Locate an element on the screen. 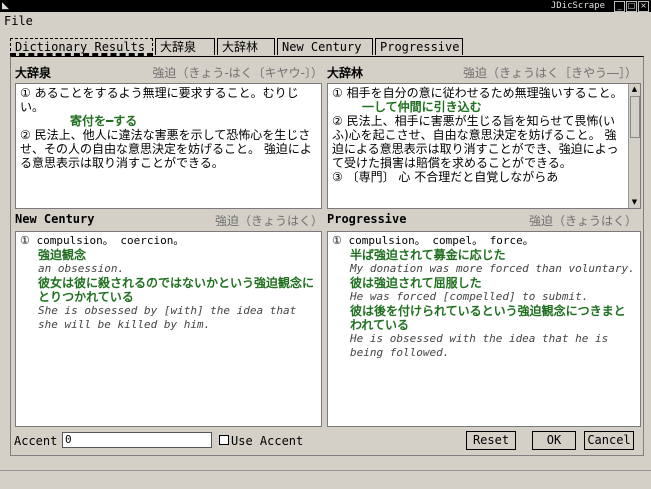 The width and height of the screenshot is (651, 489). daijirin-scrollbar: ▲ ▼ is located at coordinates (634, 146).